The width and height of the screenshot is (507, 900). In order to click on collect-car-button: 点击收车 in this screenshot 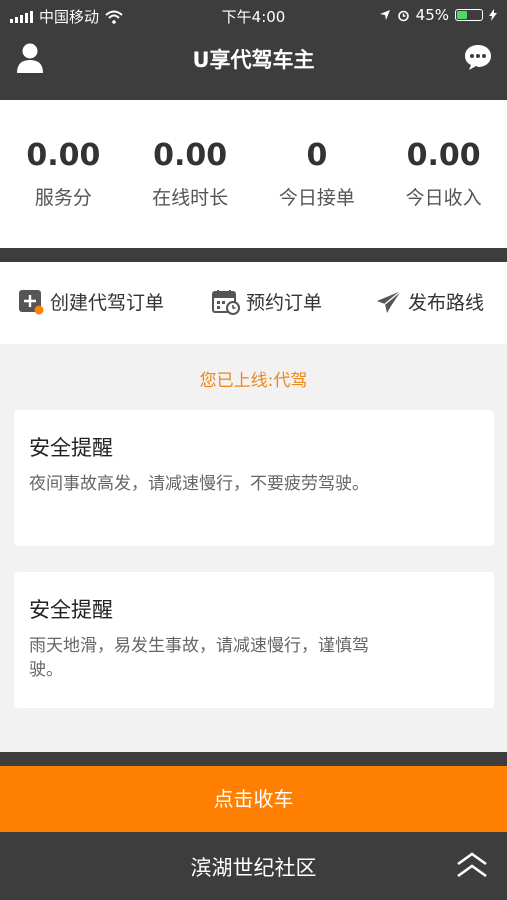, I will do `click(253, 799)`.